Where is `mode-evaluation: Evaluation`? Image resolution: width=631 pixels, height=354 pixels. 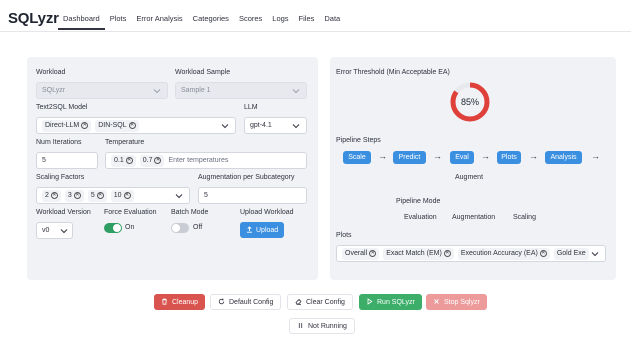
mode-evaluation: Evaluation is located at coordinates (420, 217).